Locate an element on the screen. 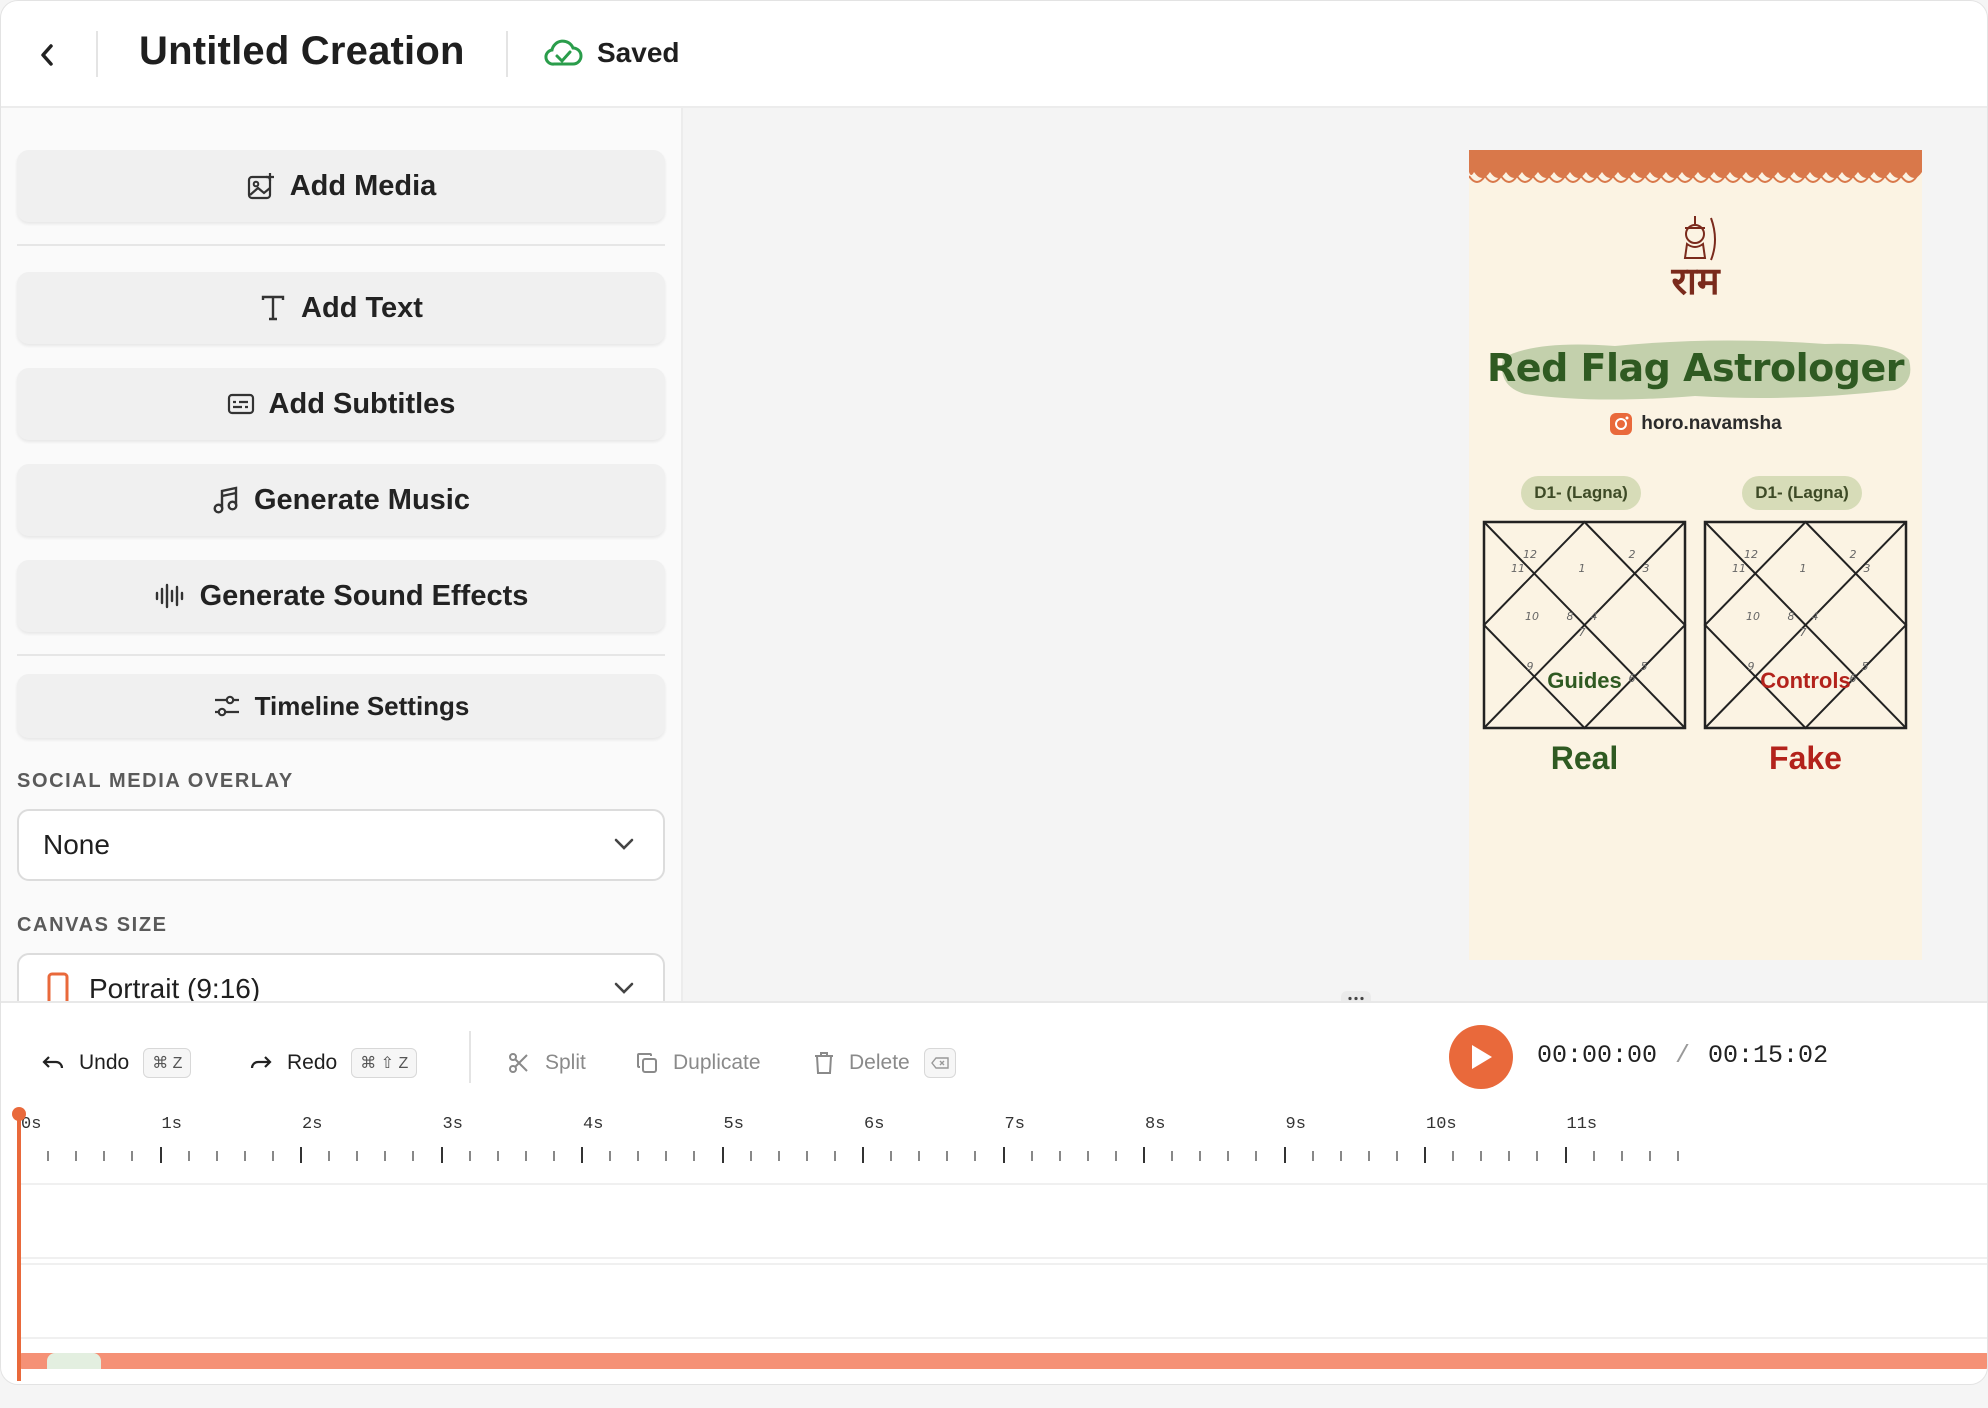 This screenshot has width=1988, height=1408. generate-music-button: Generate Music is located at coordinates (341, 500).